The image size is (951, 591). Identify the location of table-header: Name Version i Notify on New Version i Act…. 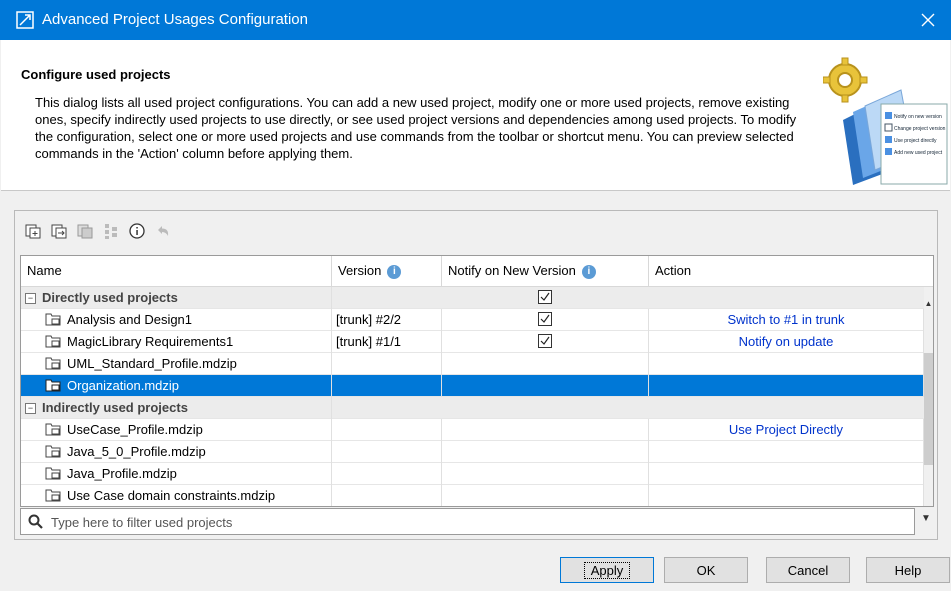
(477, 271).